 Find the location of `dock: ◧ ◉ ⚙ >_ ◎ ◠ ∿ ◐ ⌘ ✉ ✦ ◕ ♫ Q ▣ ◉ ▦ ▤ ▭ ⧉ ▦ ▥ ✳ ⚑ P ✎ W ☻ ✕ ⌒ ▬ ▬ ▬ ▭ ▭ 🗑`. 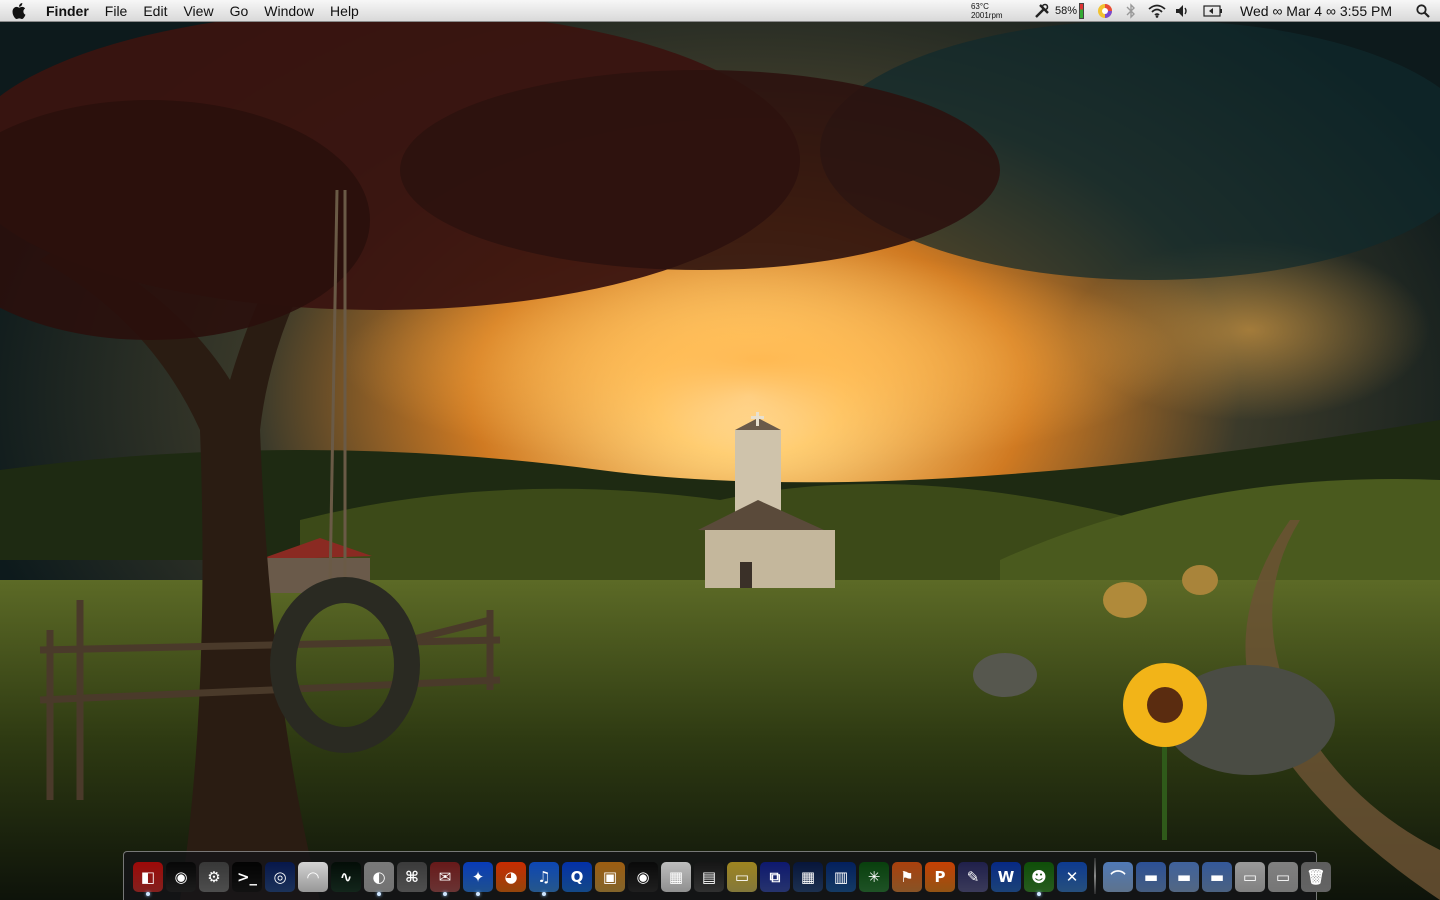

dock: ◧ ◉ ⚙ >_ ◎ ◠ ∿ ◐ ⌘ ✉ ✦ ◕ ♫ Q ▣ ◉ ▦ ▤ ▭ ⧉ ▦ ▥ ✳ ⚑ P ✎ W ☻ ✕ ⌒ ▬ ▬ ▬ ▭ ▭ 🗑 is located at coordinates (727, 875).